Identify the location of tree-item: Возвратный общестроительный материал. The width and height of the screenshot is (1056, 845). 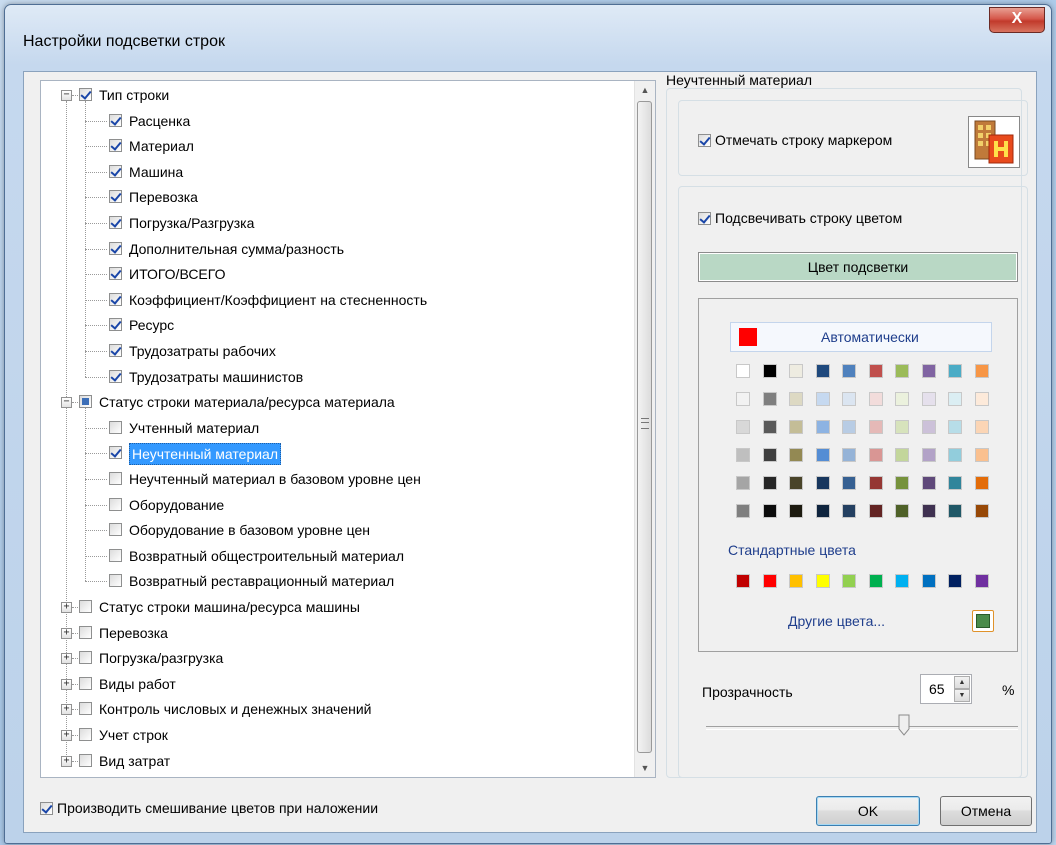
(338, 556).